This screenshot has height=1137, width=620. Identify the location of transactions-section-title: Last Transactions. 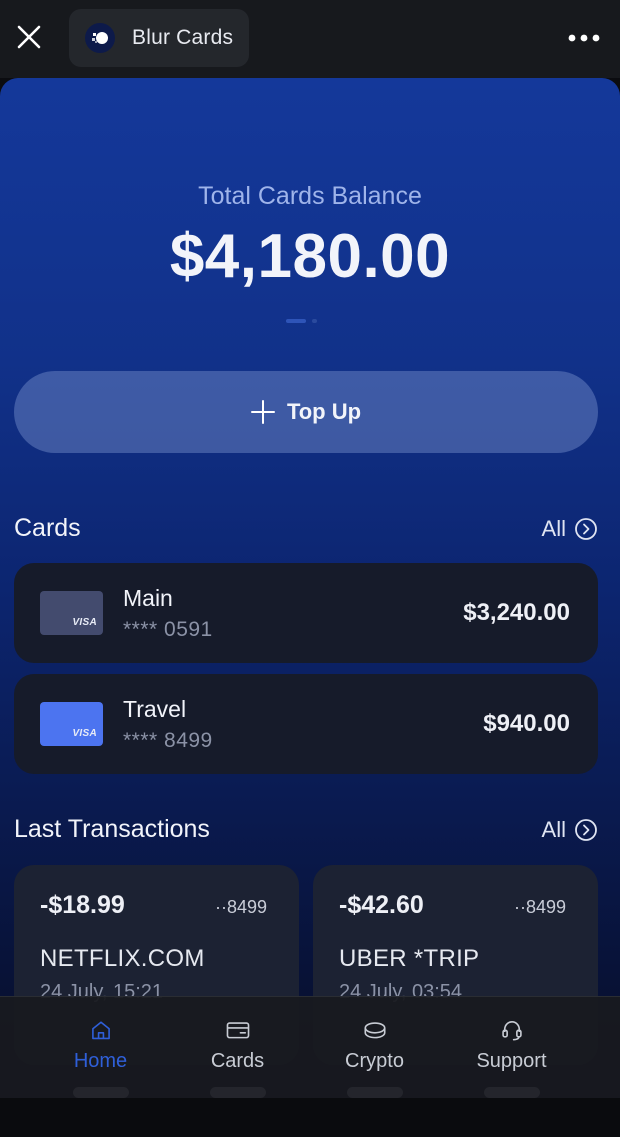
(112, 829).